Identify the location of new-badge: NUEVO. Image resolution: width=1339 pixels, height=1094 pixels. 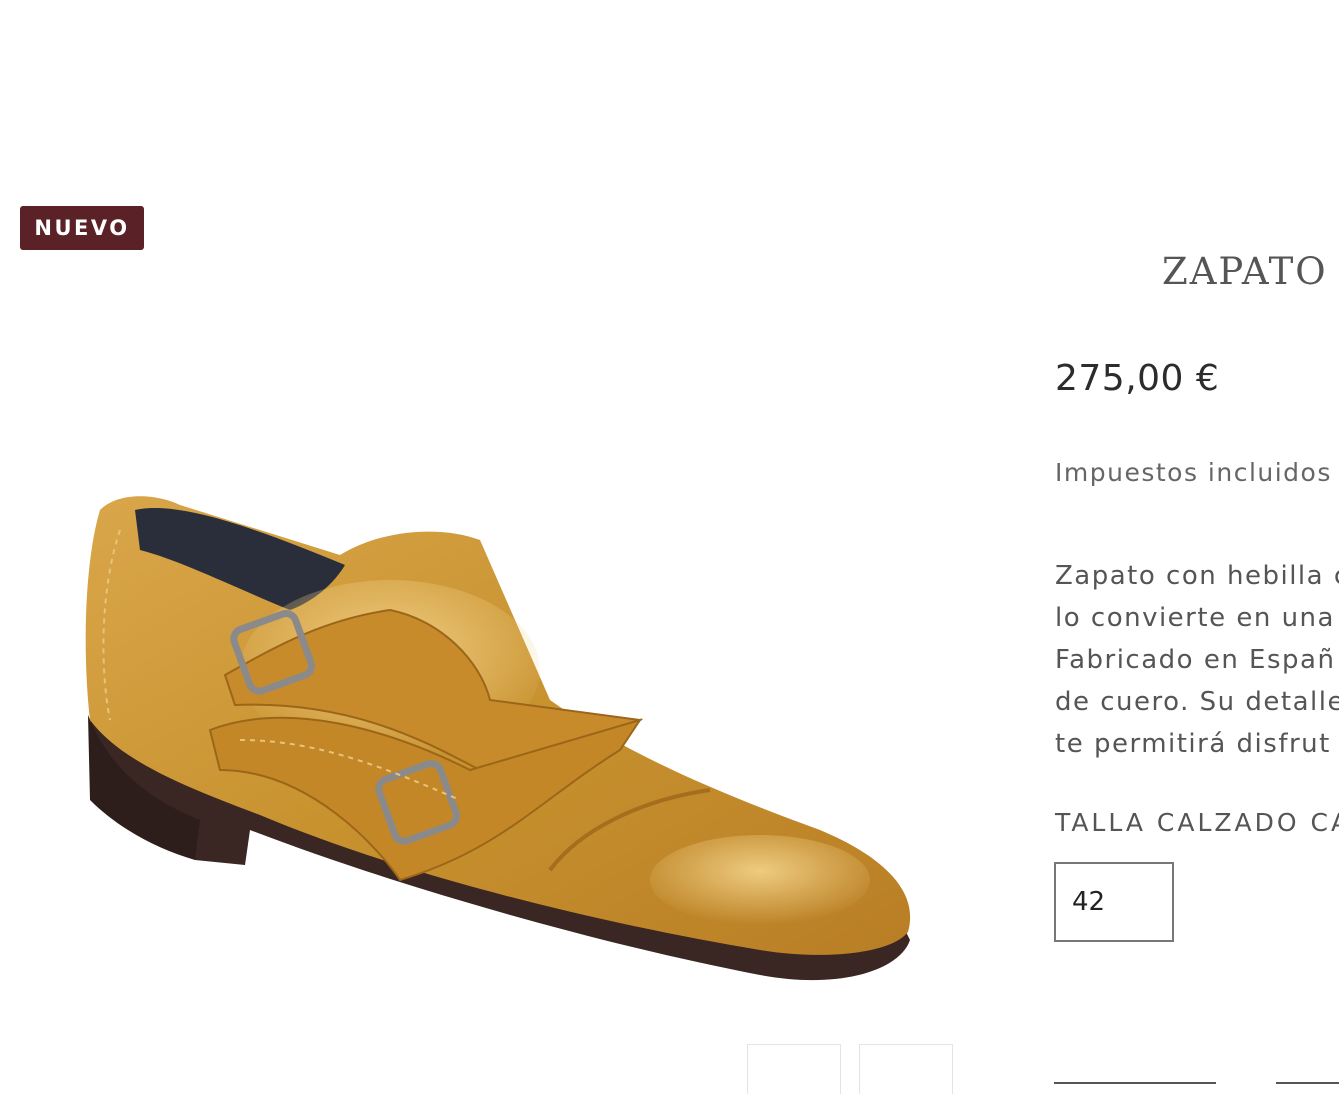
(82, 228).